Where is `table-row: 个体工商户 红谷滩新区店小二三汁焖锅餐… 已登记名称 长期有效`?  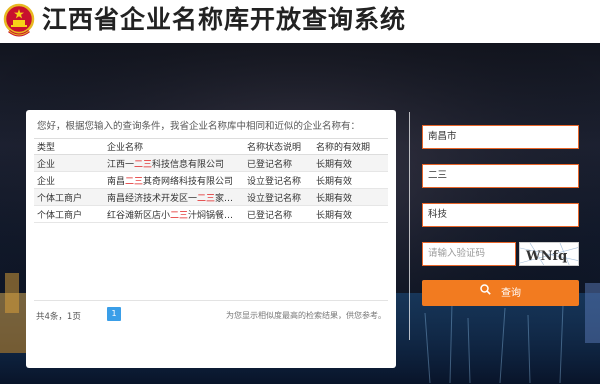
table-row: 个体工商户 红谷滩新区店小二三汁焖锅餐… 已登记名称 长期有效 is located at coordinates (211, 214).